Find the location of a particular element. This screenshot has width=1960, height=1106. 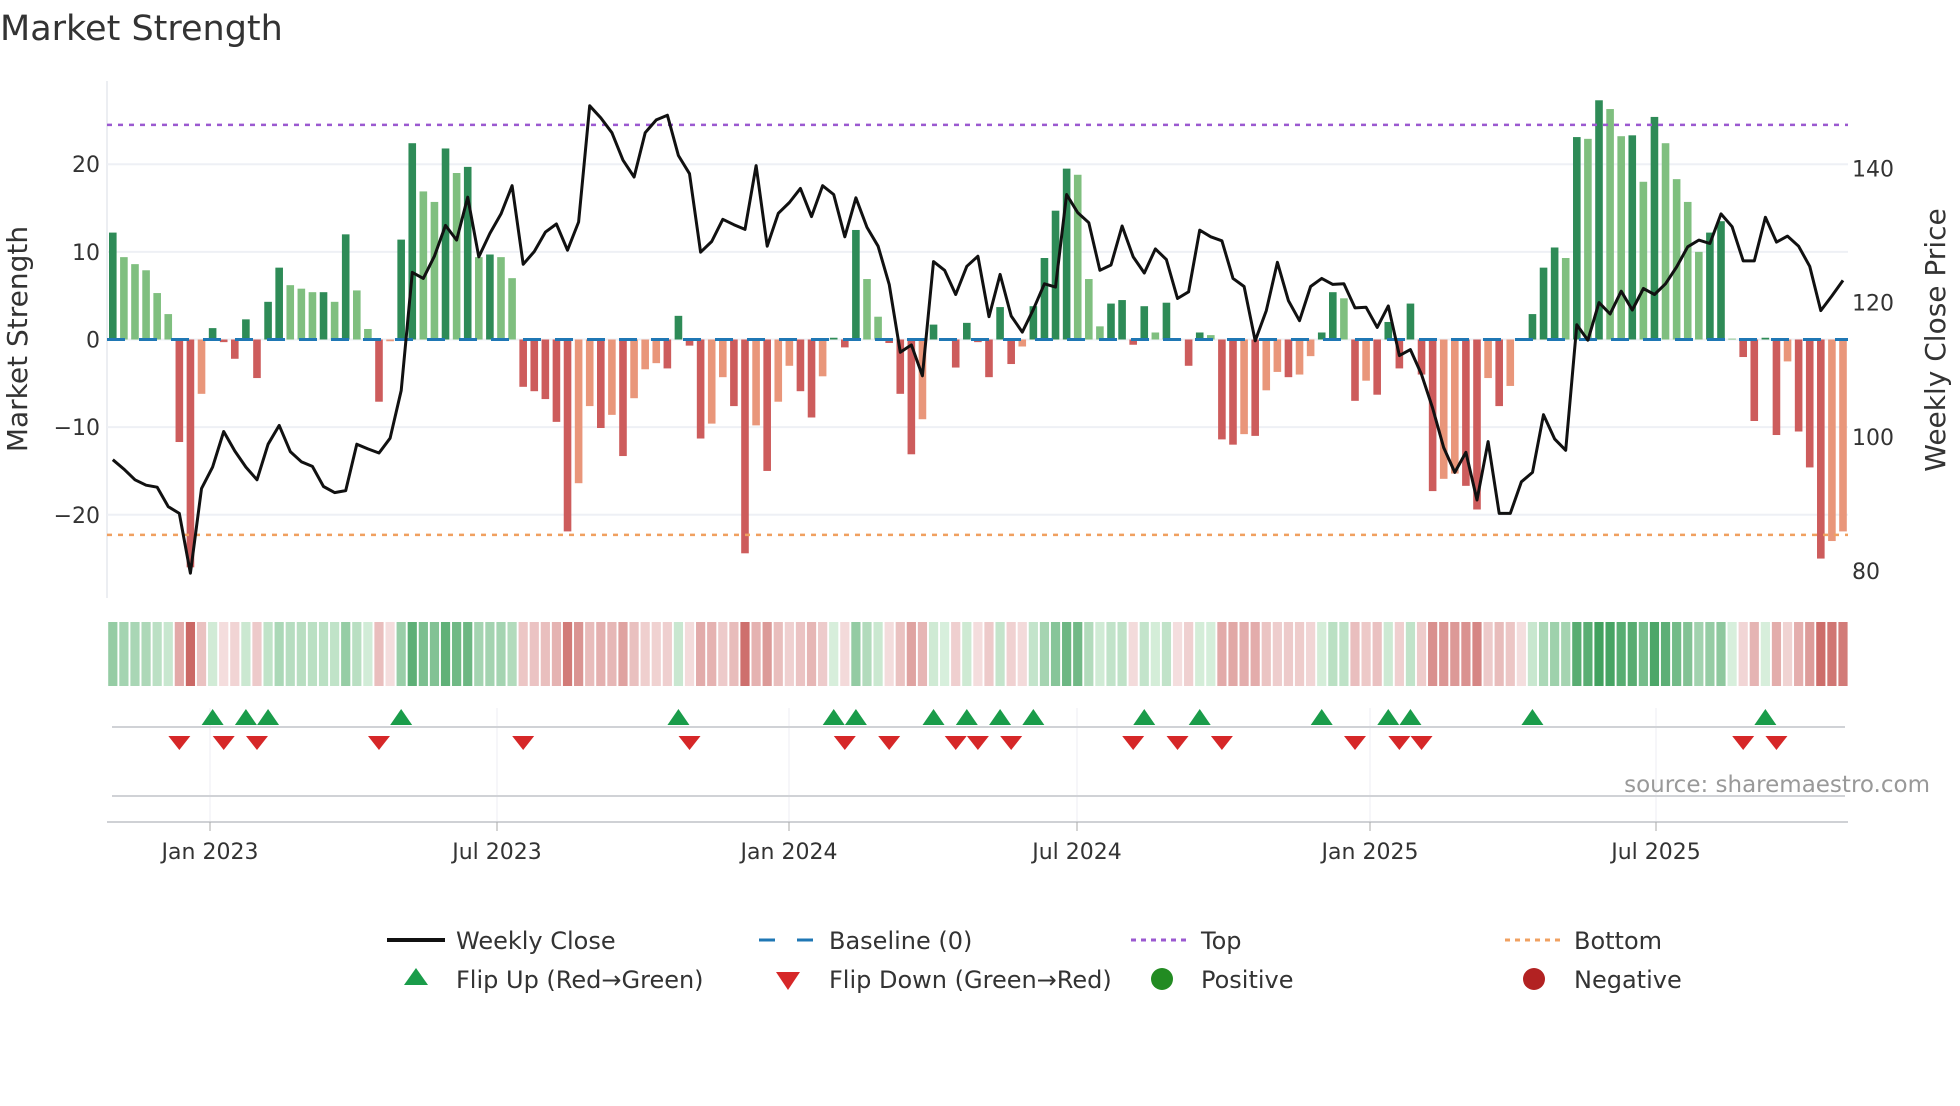

legend-weekly-close: Weekly Close is located at coordinates (501, 941).